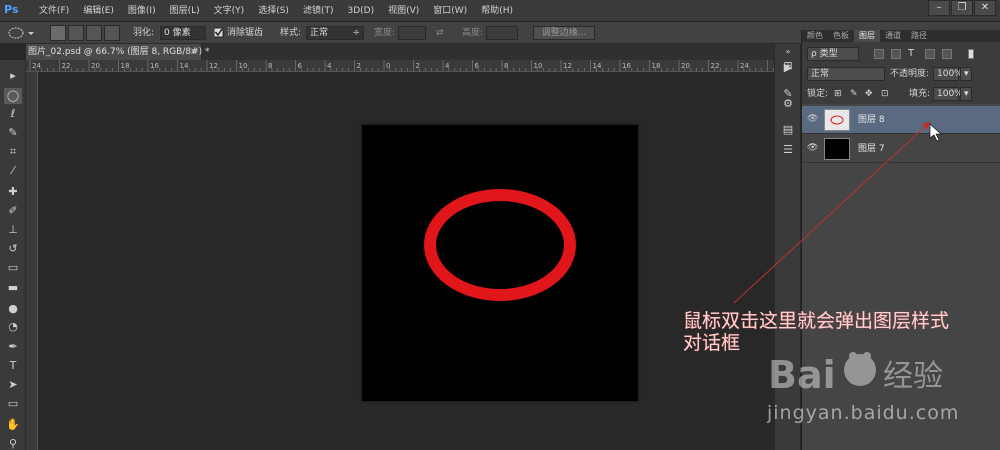 This screenshot has height=450, width=1000. Describe the element at coordinates (185, 11) in the screenshot. I see `menu-layer: 图层(L)` at that location.